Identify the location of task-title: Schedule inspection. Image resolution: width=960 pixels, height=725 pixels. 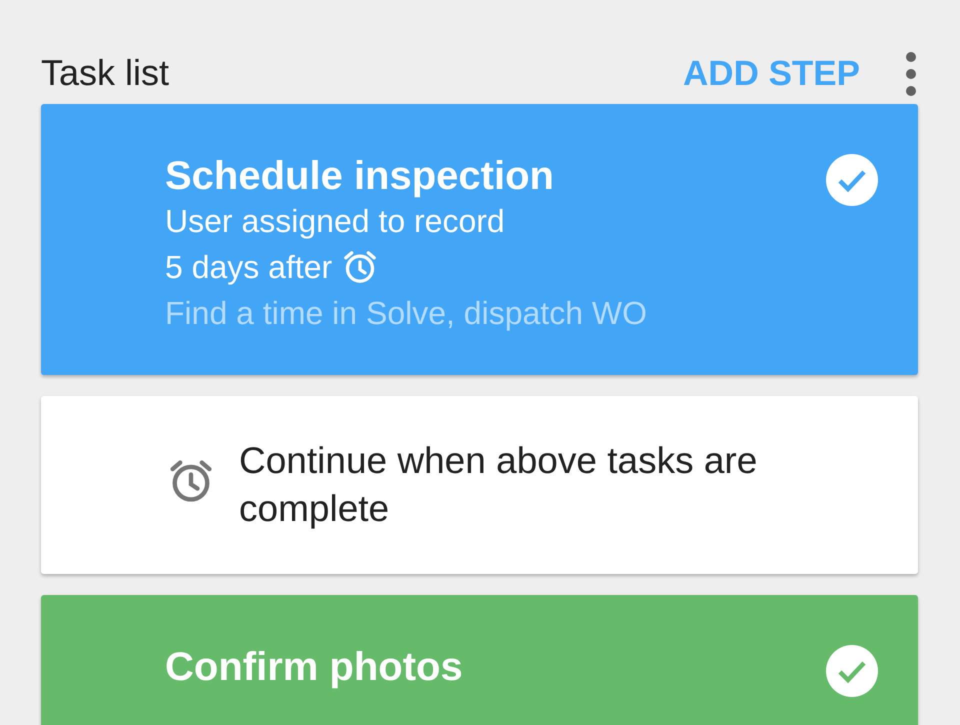
(360, 176).